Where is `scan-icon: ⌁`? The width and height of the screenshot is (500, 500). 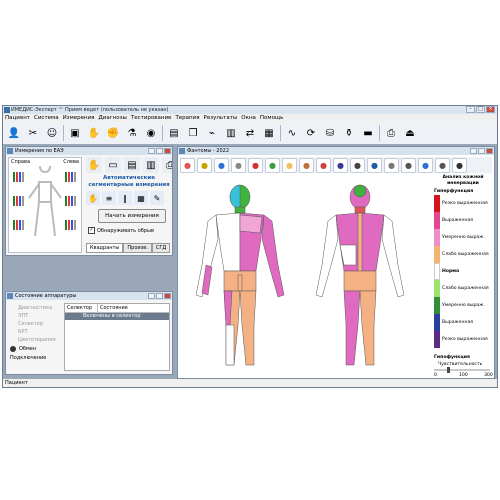
scan-icon: ⌁ is located at coordinates (212, 133).